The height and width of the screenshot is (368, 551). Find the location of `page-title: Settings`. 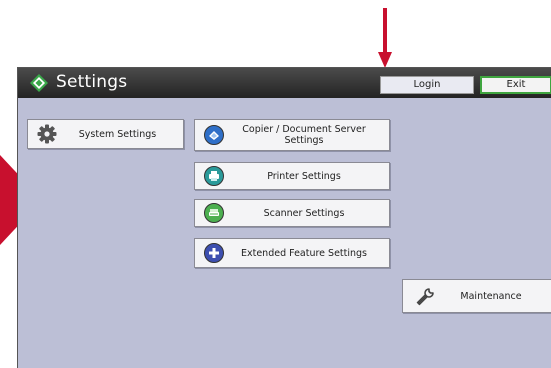

page-title: Settings is located at coordinates (92, 82).